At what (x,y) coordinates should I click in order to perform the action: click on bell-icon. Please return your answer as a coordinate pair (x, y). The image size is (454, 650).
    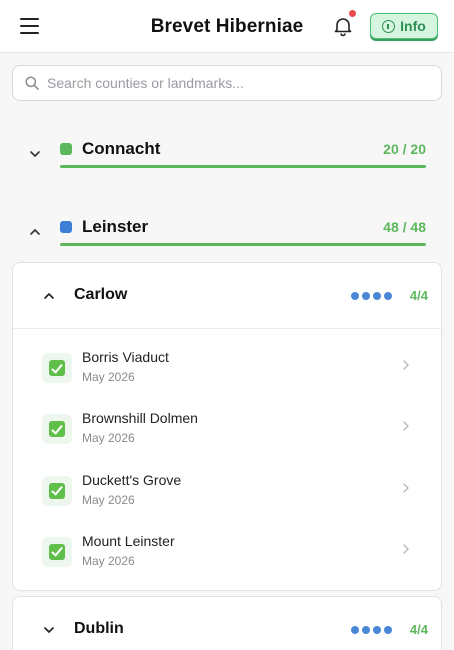
    Looking at the image, I should click on (343, 26).